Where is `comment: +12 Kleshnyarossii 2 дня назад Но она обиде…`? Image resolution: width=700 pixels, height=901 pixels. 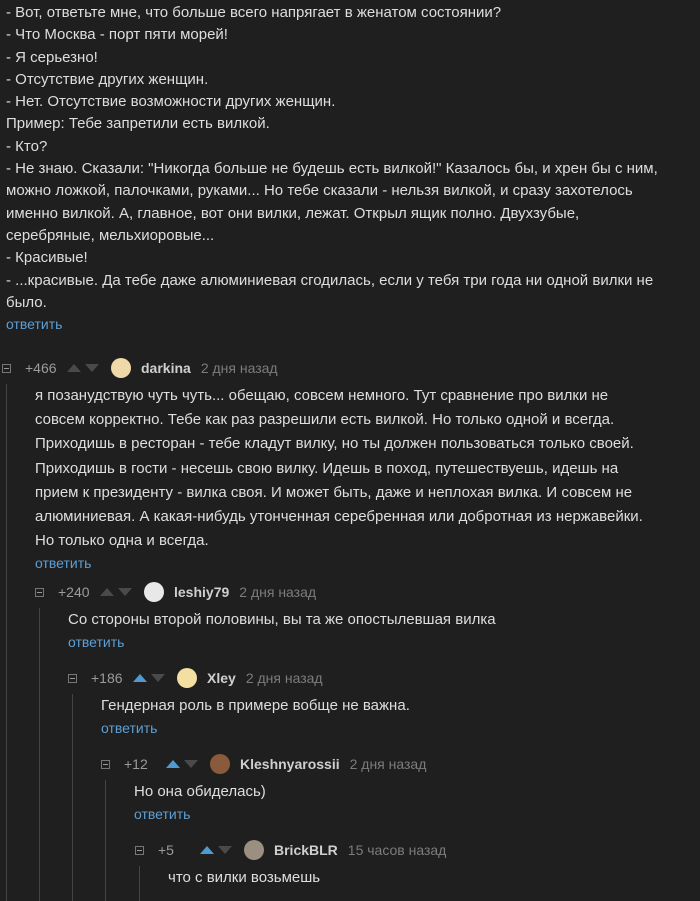 comment: +12 Kleshnyarossii 2 дня назад Но она обиде… is located at coordinates (397, 825).